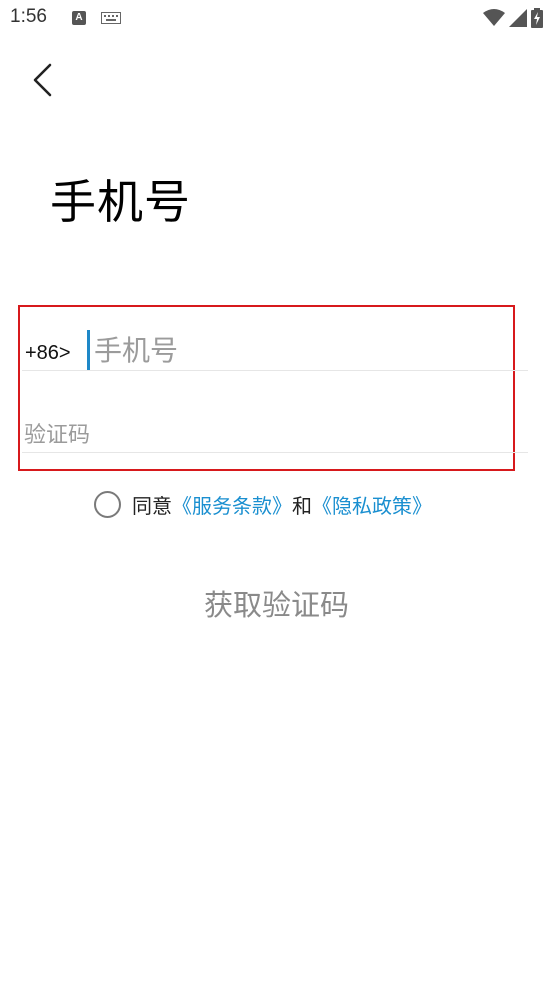  I want to click on get-code-button: 获取验证码, so click(276, 603).